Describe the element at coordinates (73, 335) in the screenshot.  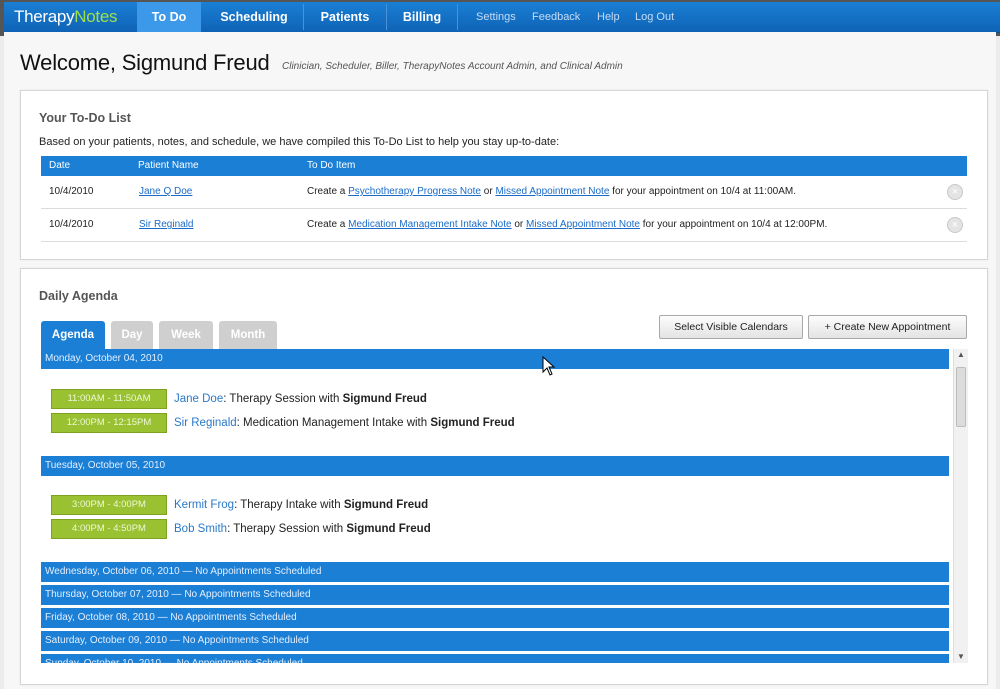
I see `tab-agenda: Agenda` at that location.